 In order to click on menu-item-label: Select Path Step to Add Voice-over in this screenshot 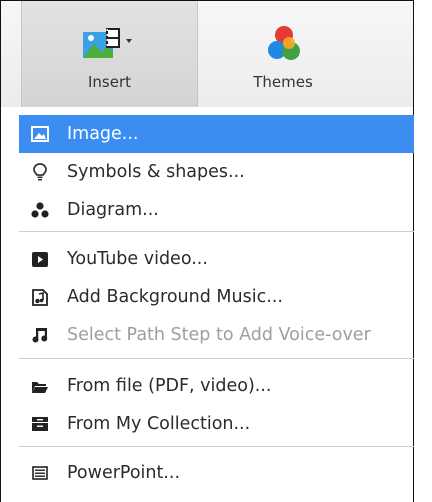, I will do `click(219, 335)`.